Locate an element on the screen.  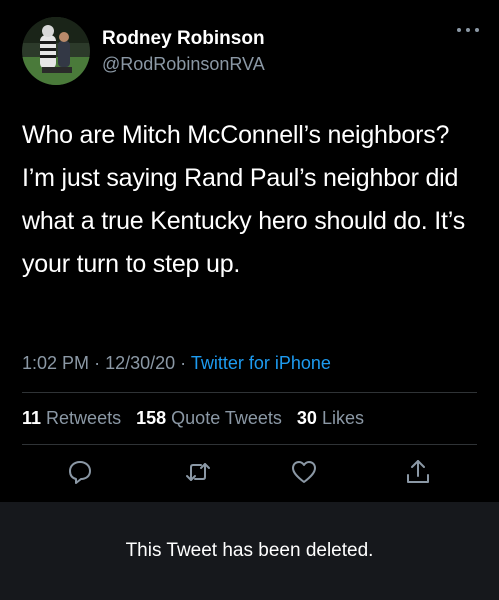
likes-count: 30 is located at coordinates (306, 418).